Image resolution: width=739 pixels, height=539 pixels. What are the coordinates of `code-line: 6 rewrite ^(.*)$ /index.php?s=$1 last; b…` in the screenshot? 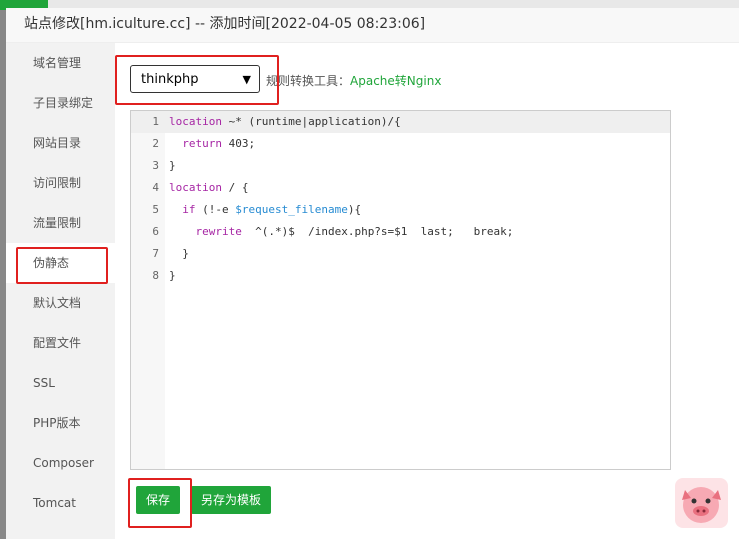 It's located at (400, 232).